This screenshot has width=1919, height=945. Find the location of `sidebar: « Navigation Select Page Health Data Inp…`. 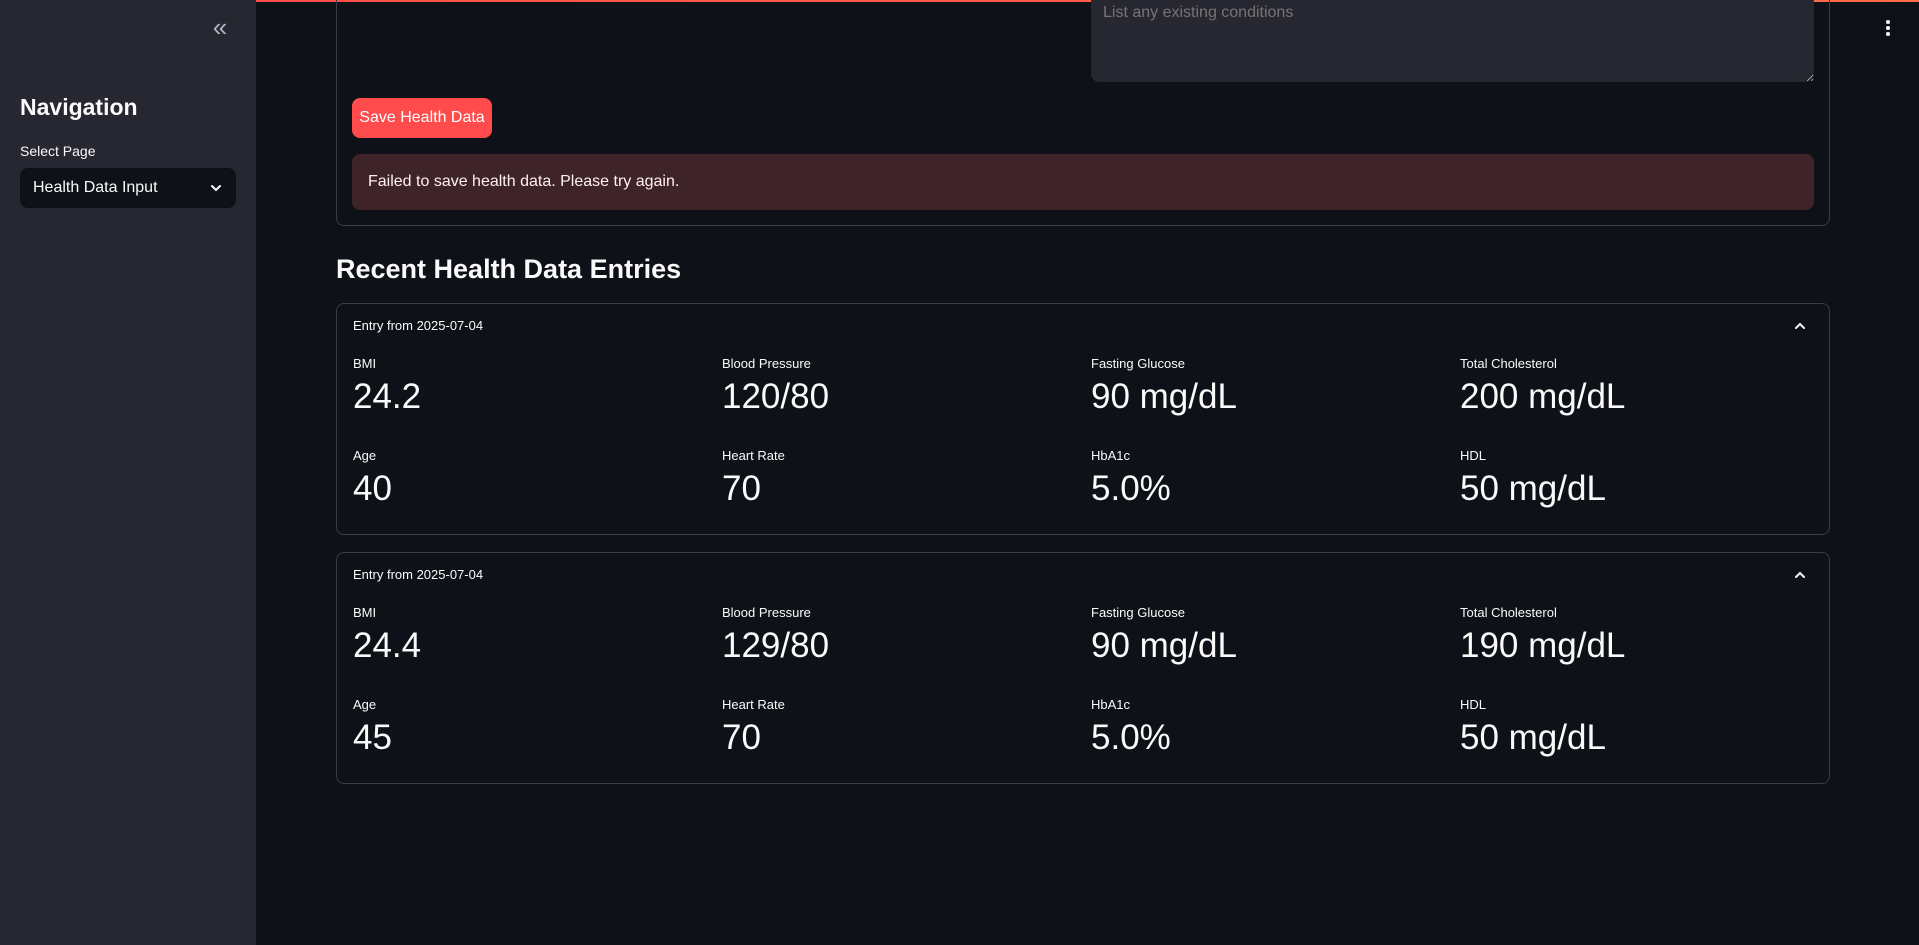

sidebar: « Navigation Select Page Health Data Inp… is located at coordinates (128, 472).